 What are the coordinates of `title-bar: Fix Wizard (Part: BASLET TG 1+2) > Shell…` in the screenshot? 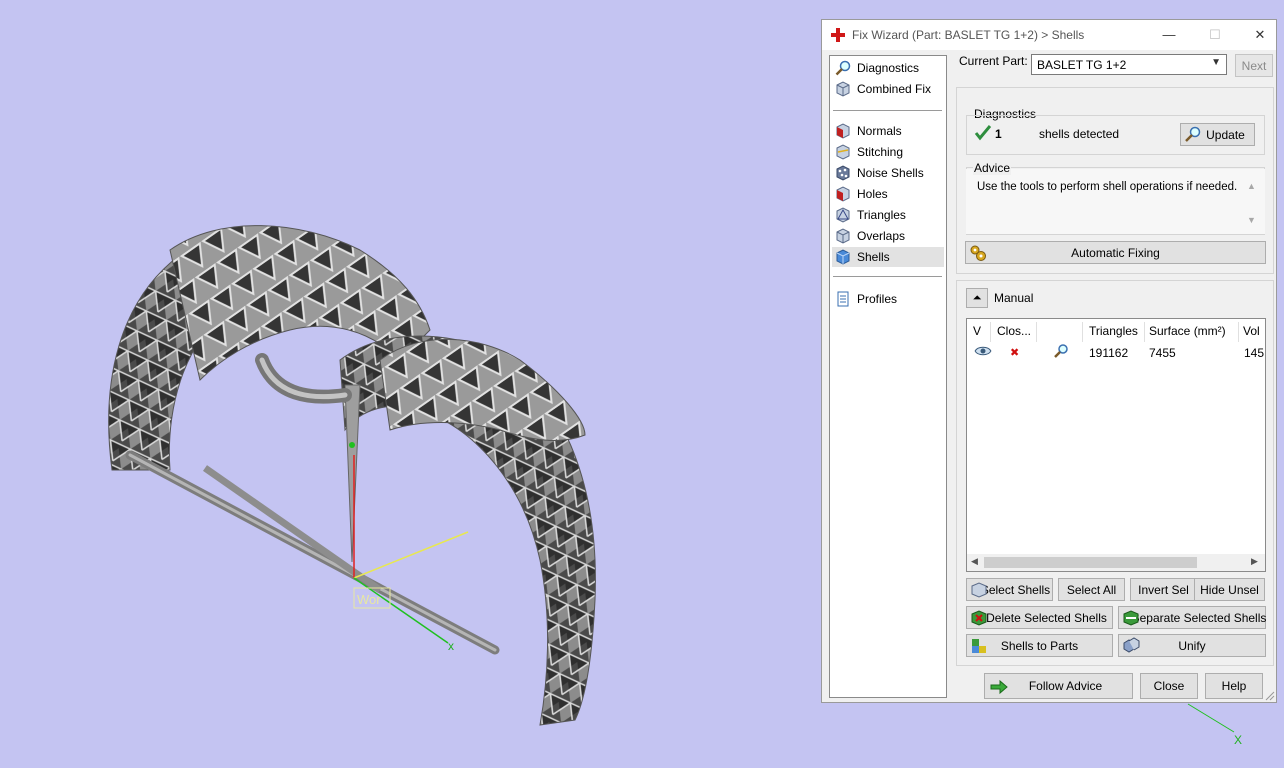 It's located at (1049, 35).